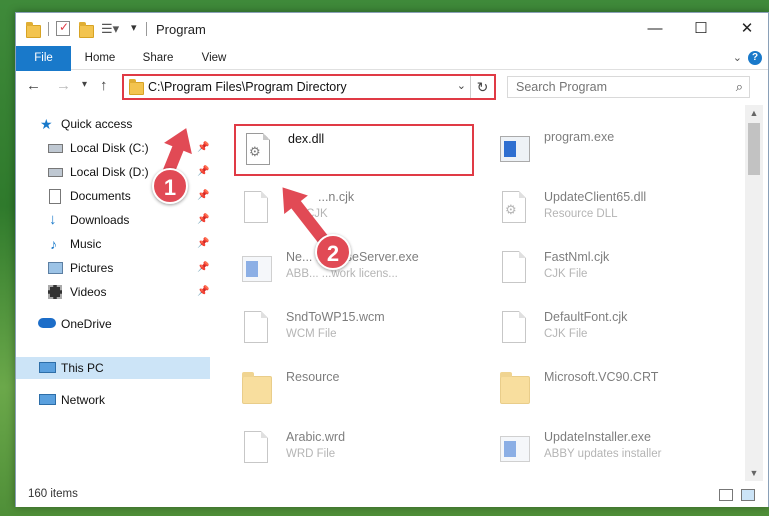  Describe the element at coordinates (754, 293) in the screenshot. I see `vertical-scrollbar: ▲ ▼` at that location.